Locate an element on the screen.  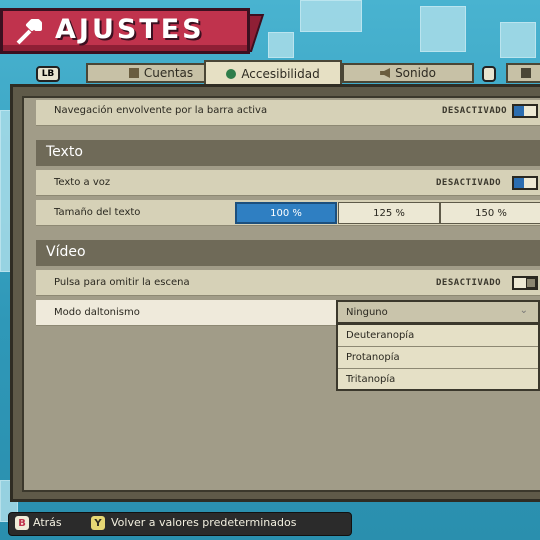
section-video: Vídeo is located at coordinates (288, 253).